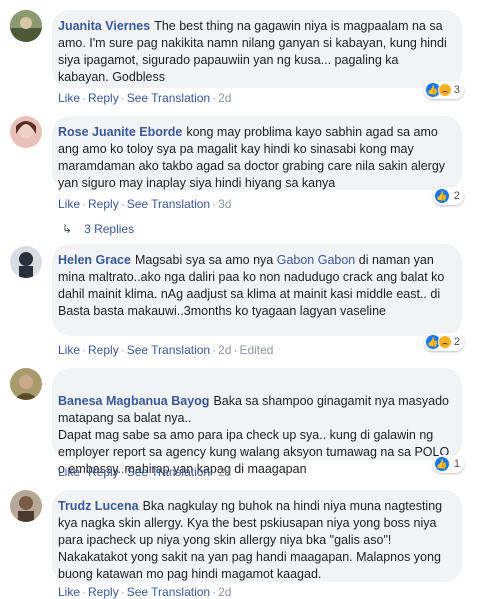 The width and height of the screenshot is (498, 599). I want to click on comment-actions: Like · Reply · See Translation · 3d, so click(145, 204).